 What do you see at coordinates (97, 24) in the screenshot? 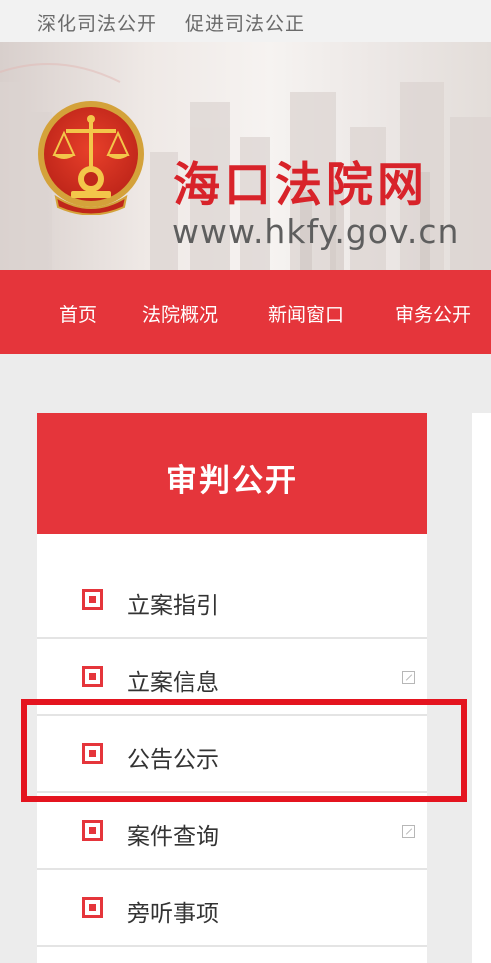
I see `slogan-text: 深化司法公开` at bounding box center [97, 24].